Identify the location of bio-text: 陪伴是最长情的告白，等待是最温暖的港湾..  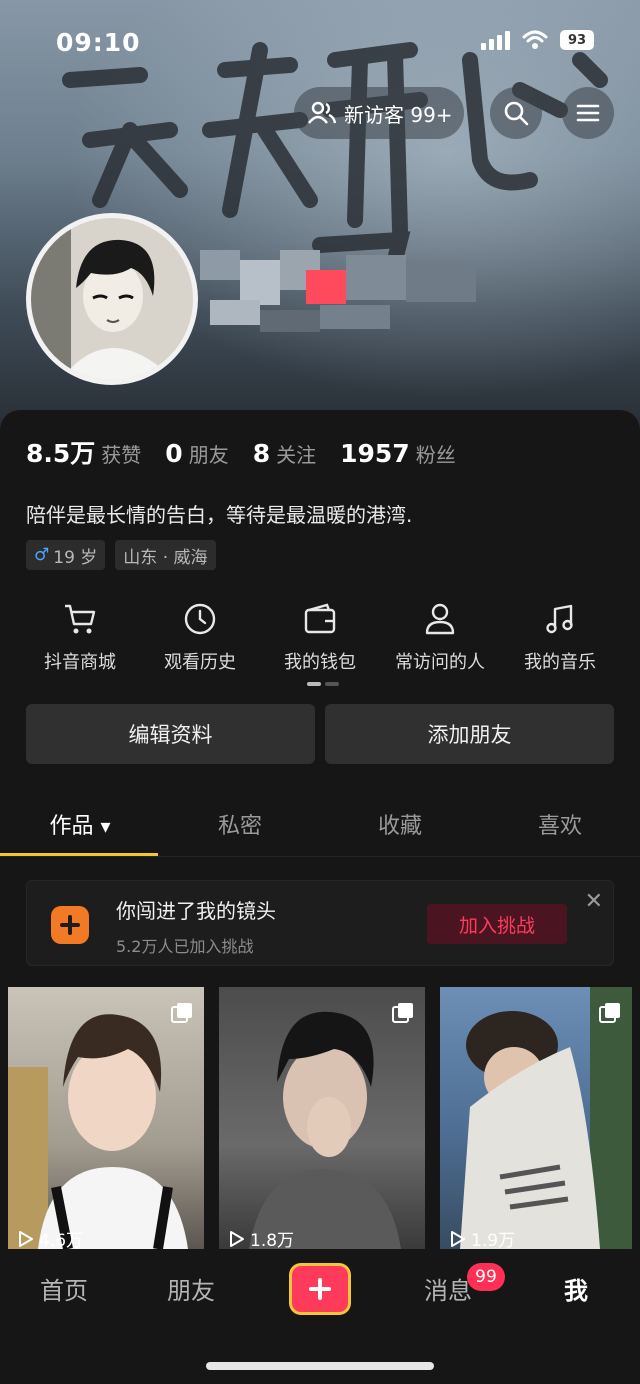
(219, 515).